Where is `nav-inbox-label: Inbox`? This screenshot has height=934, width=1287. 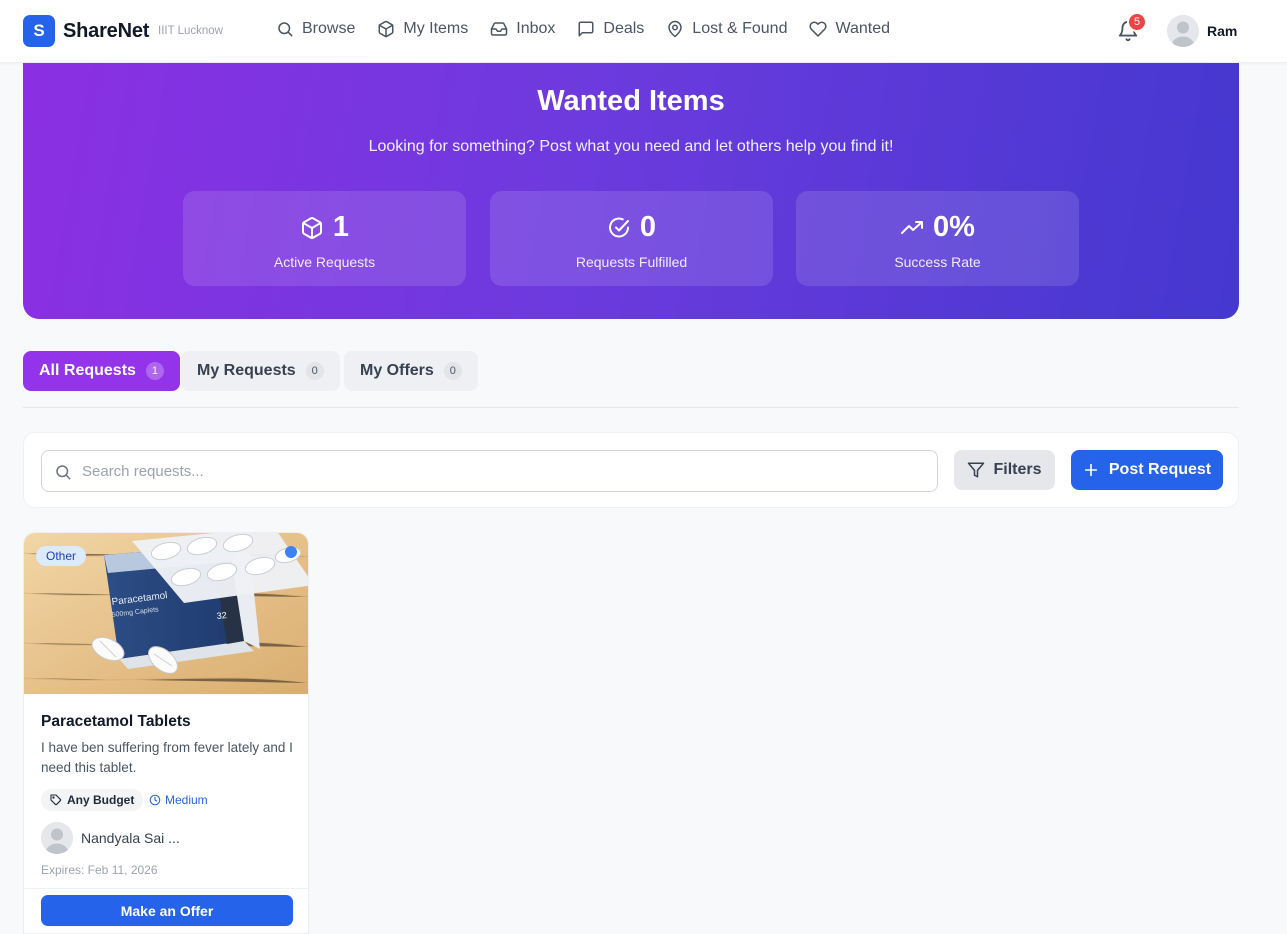
nav-inbox-label: Inbox is located at coordinates (536, 28).